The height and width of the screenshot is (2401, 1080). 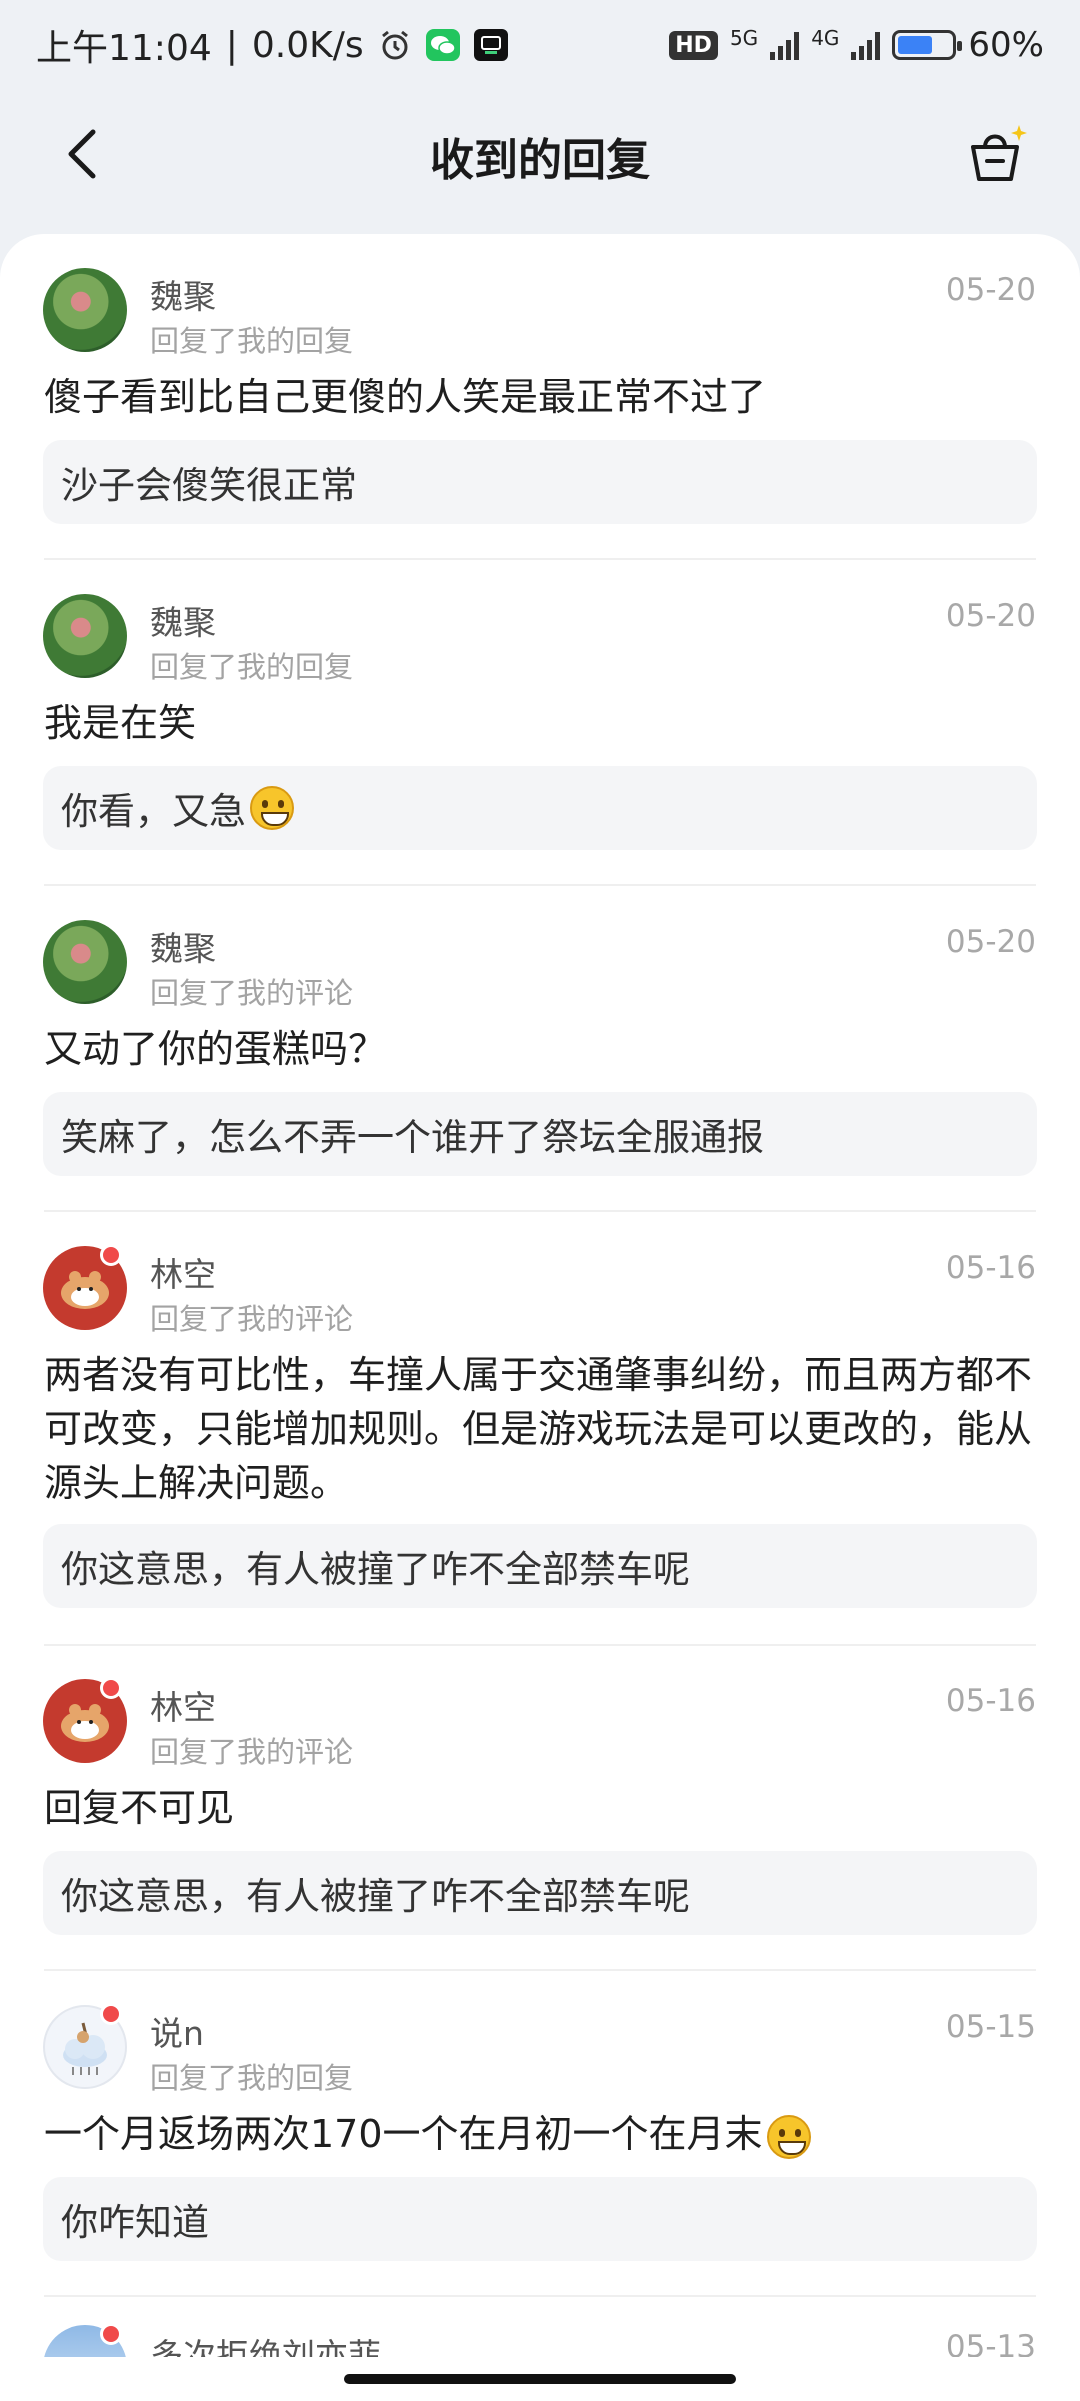 I want to click on quoted-text: 沙子会傻笑很正常, so click(x=209, y=485).